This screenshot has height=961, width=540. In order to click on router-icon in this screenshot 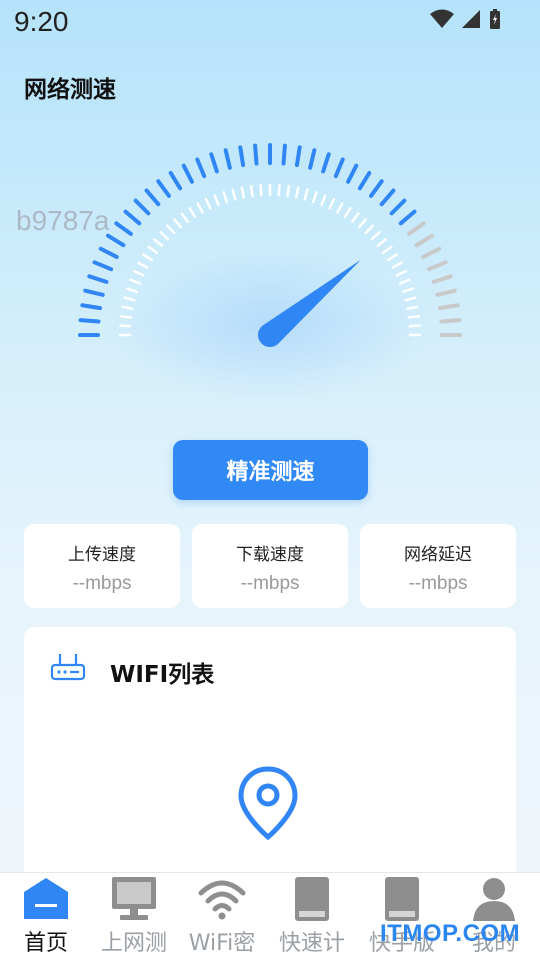, I will do `click(68, 667)`.